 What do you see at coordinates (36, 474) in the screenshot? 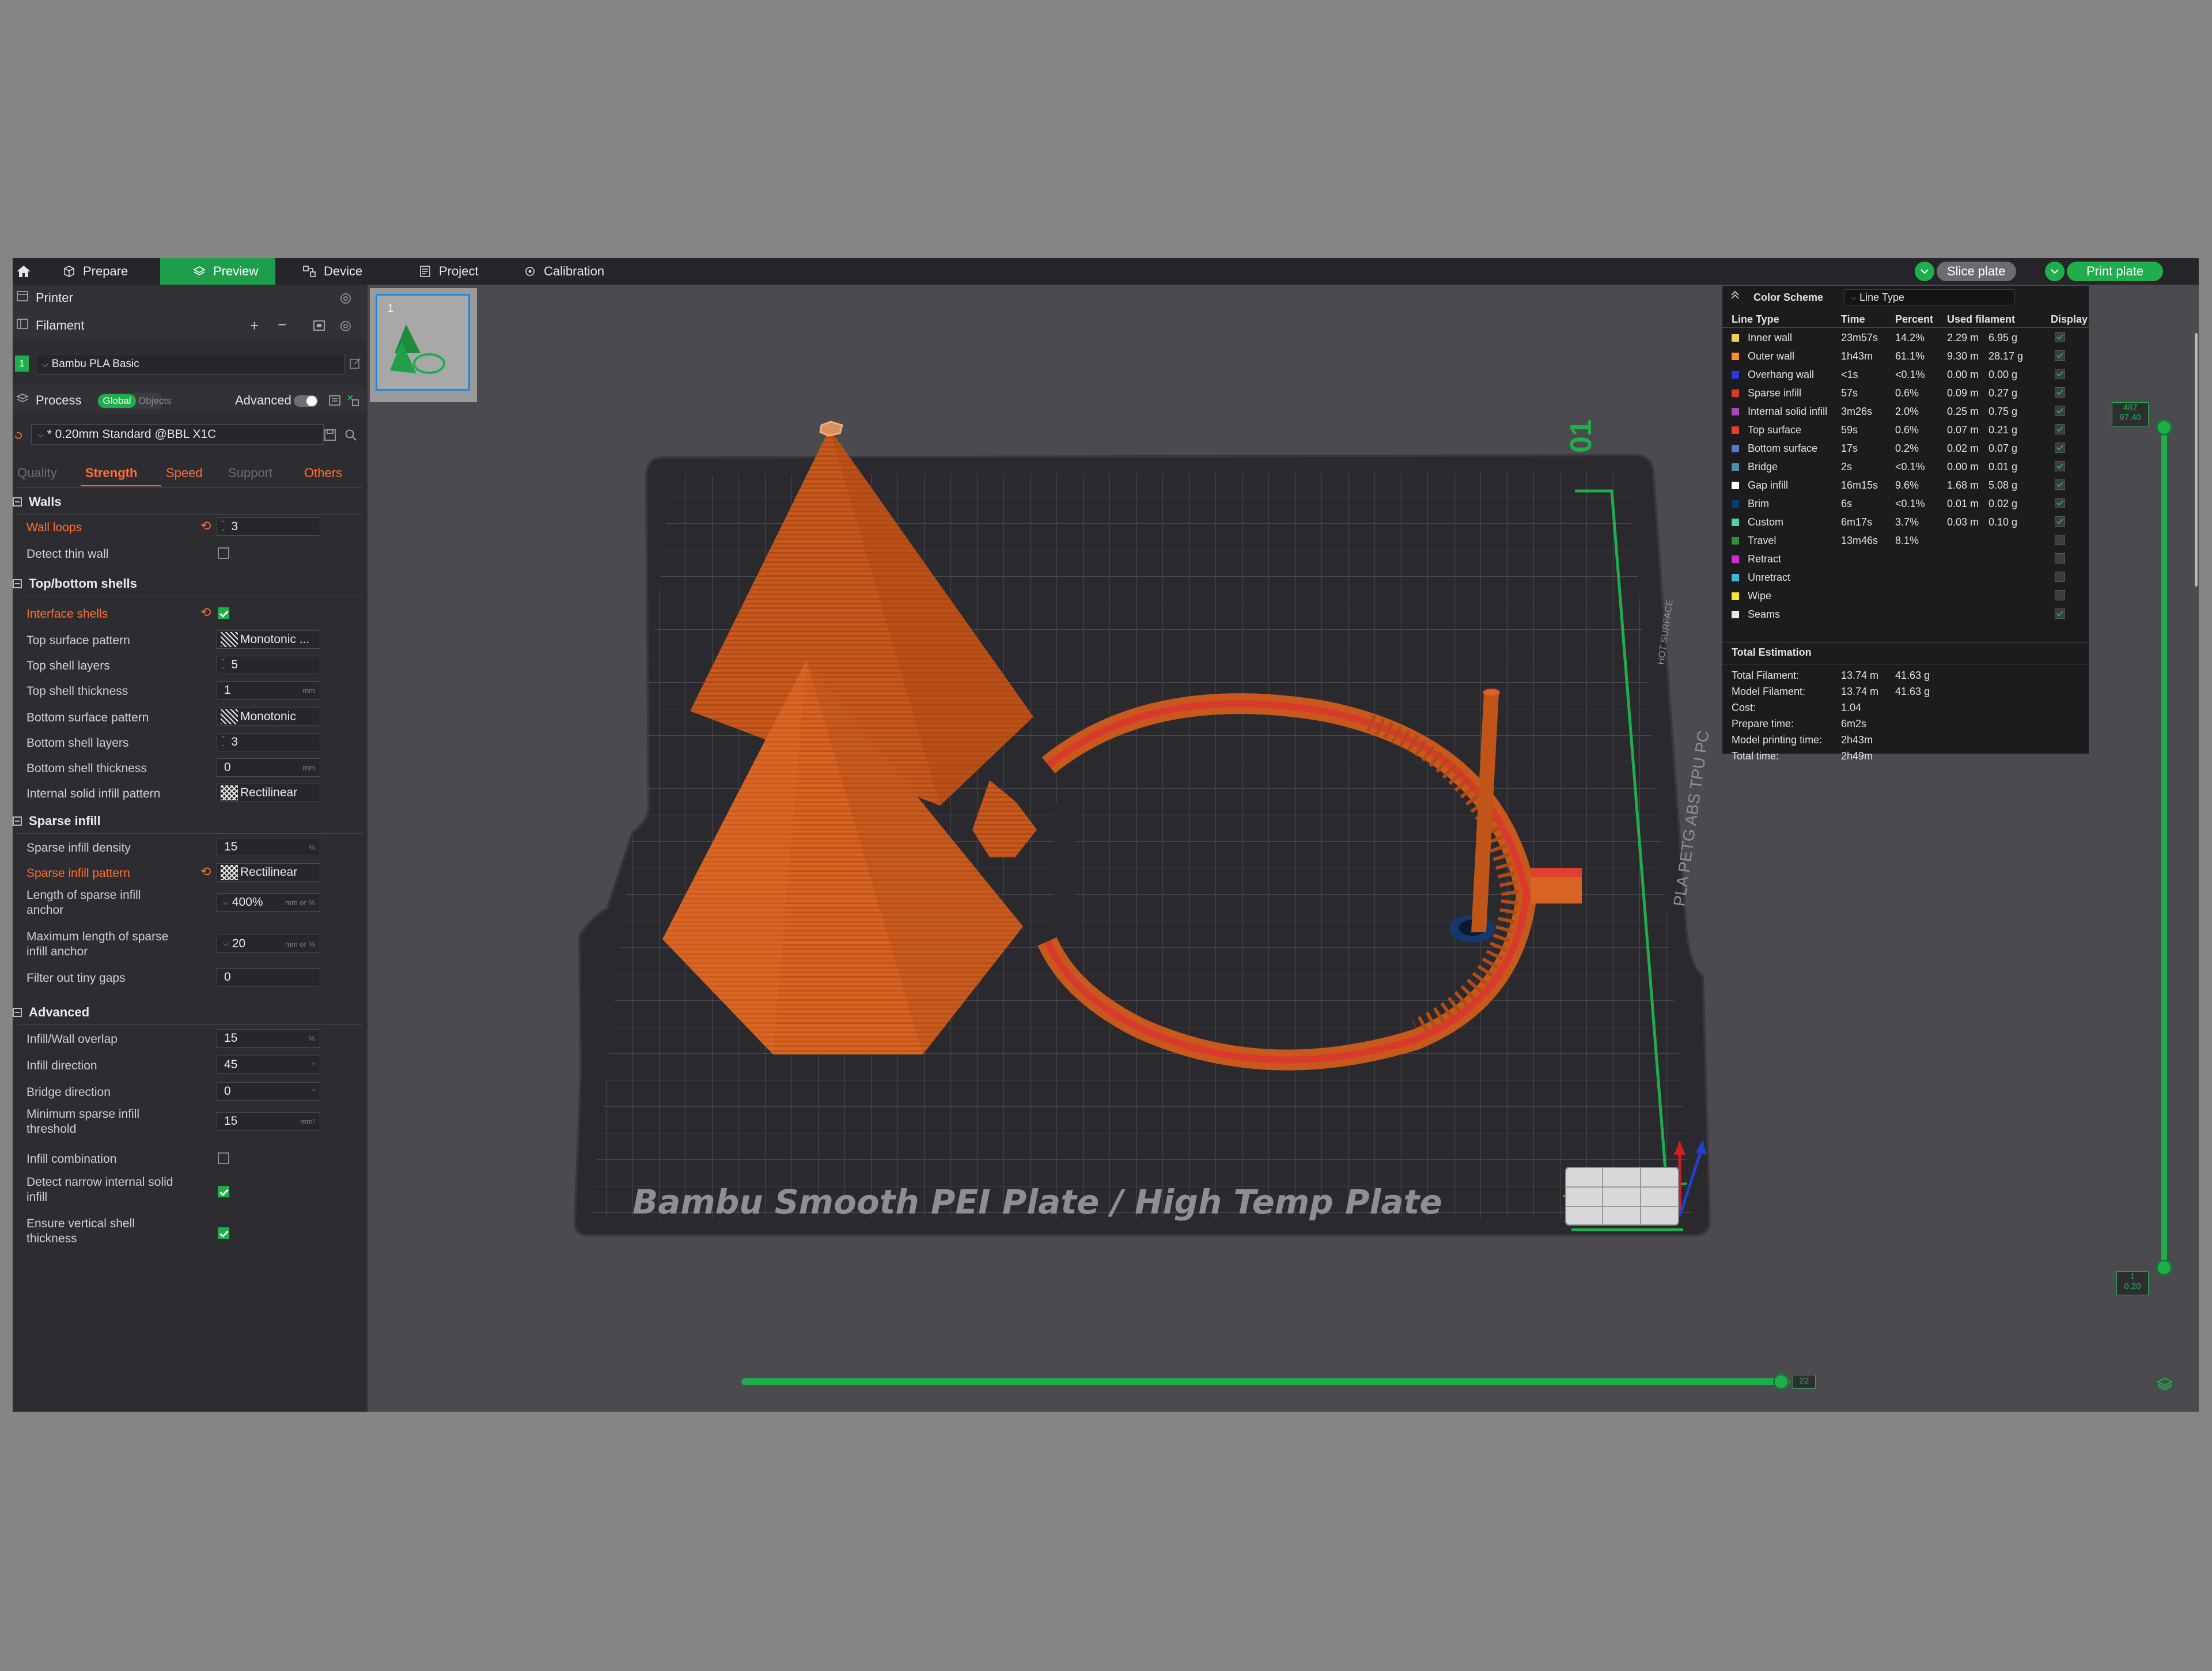
I see `tab-quality: Quality` at bounding box center [36, 474].